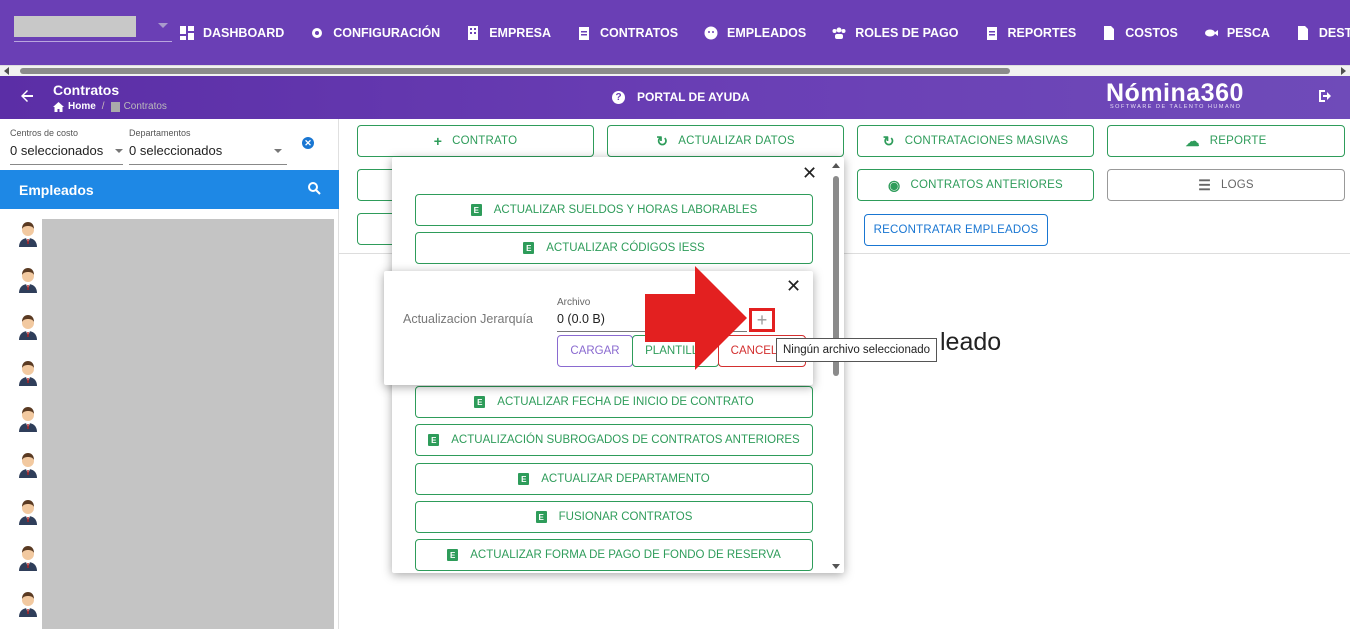 The height and width of the screenshot is (637, 1350). What do you see at coordinates (1109, 32) in the screenshot?
I see `dollar-file-icon` at bounding box center [1109, 32].